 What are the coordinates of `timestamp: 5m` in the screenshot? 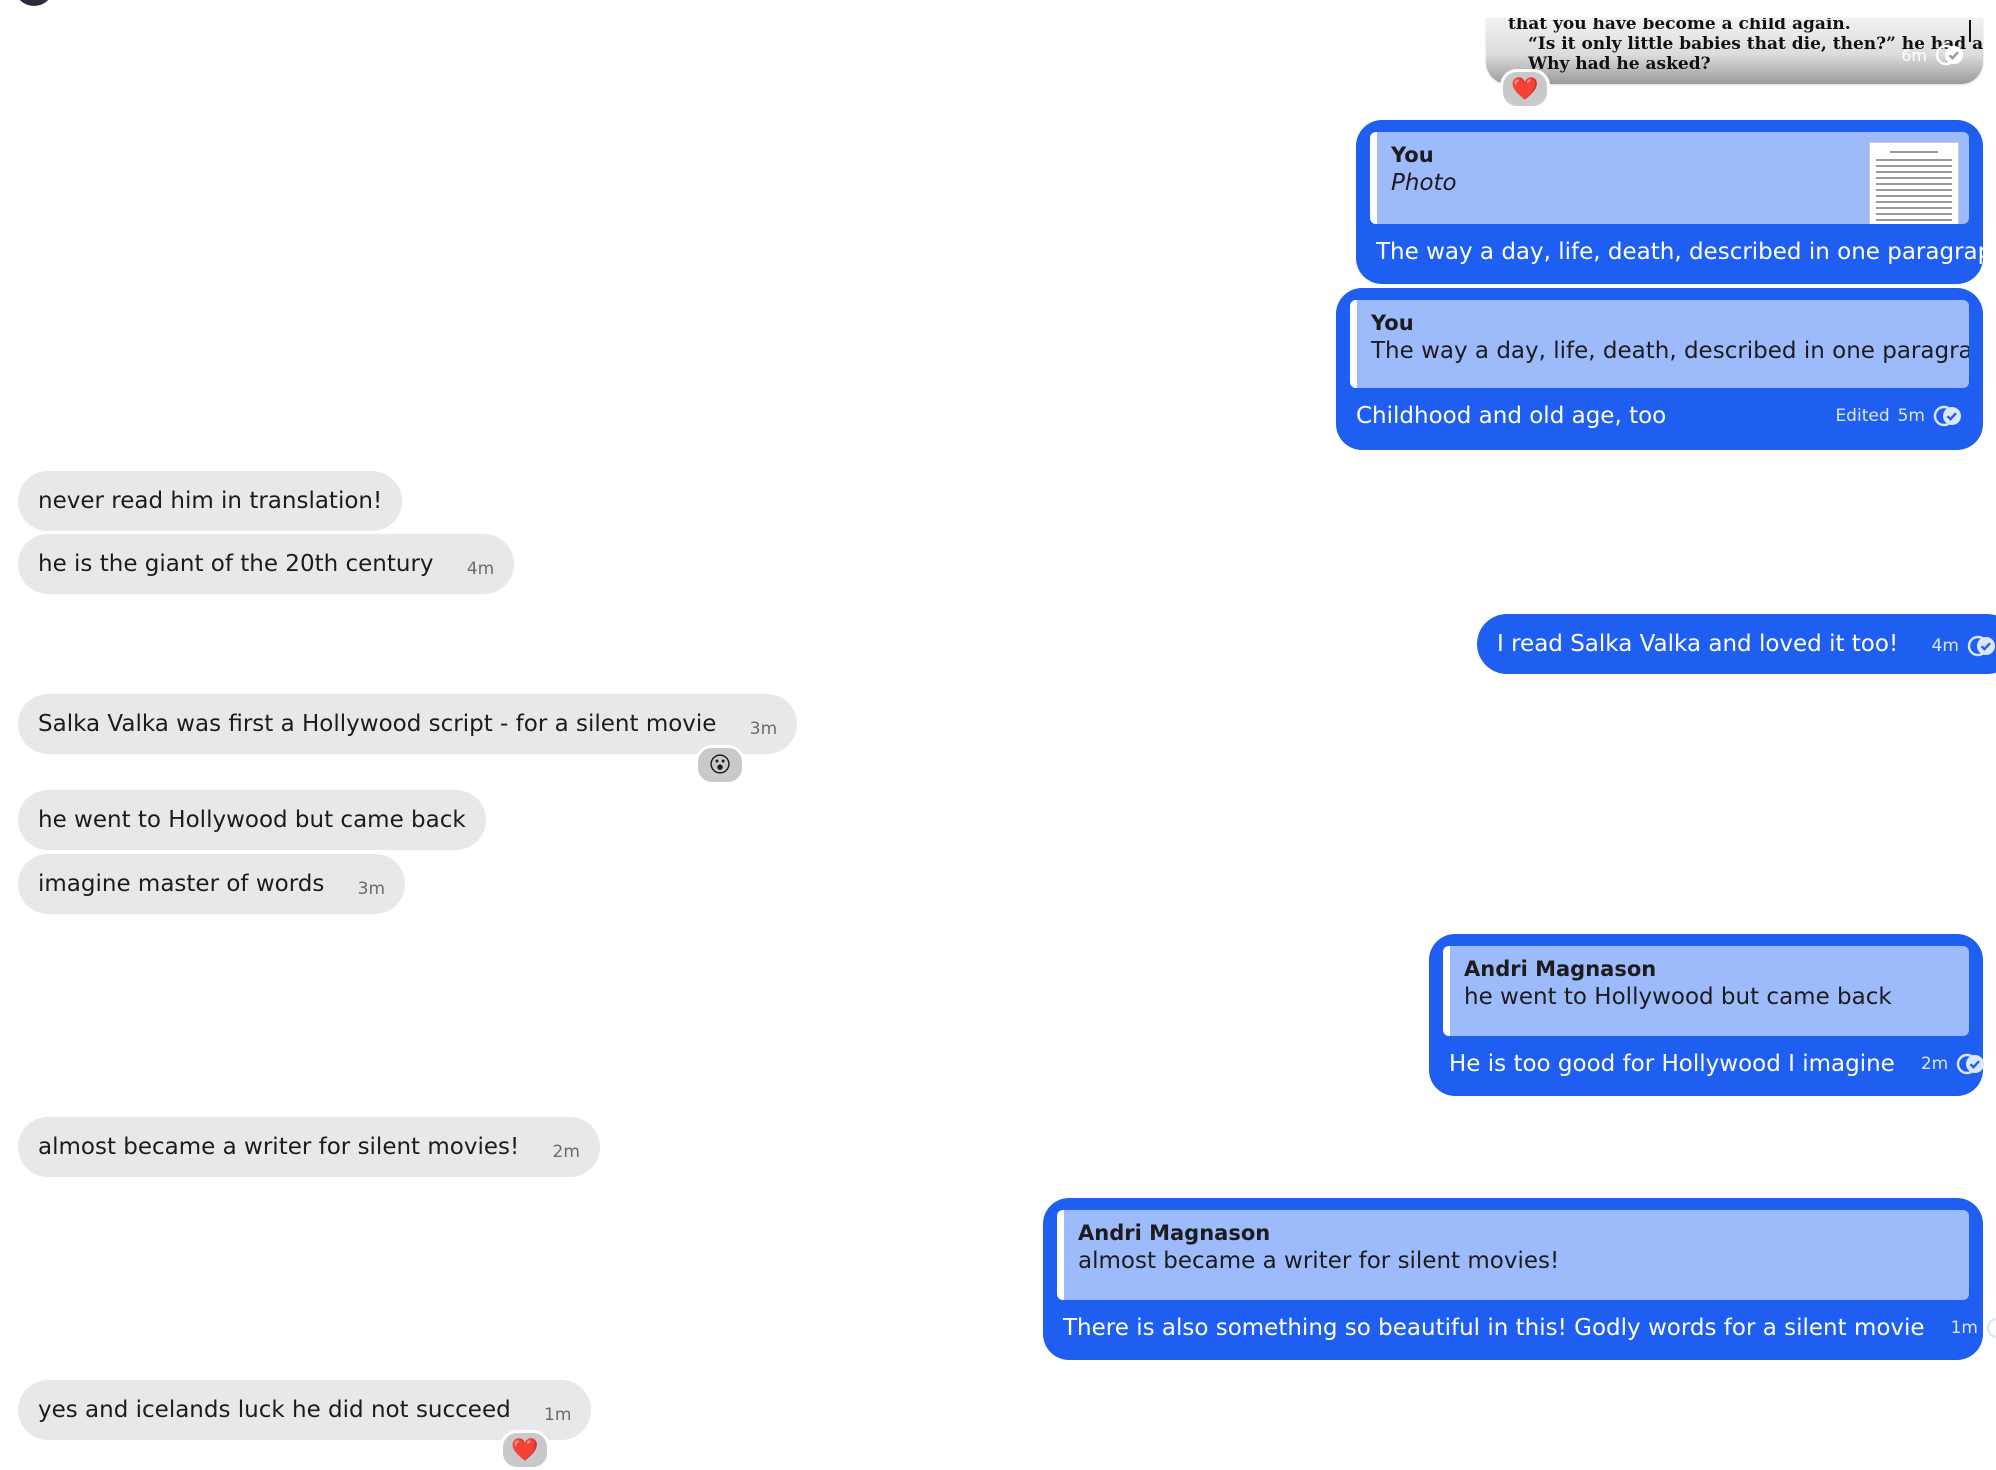 It's located at (1911, 416).